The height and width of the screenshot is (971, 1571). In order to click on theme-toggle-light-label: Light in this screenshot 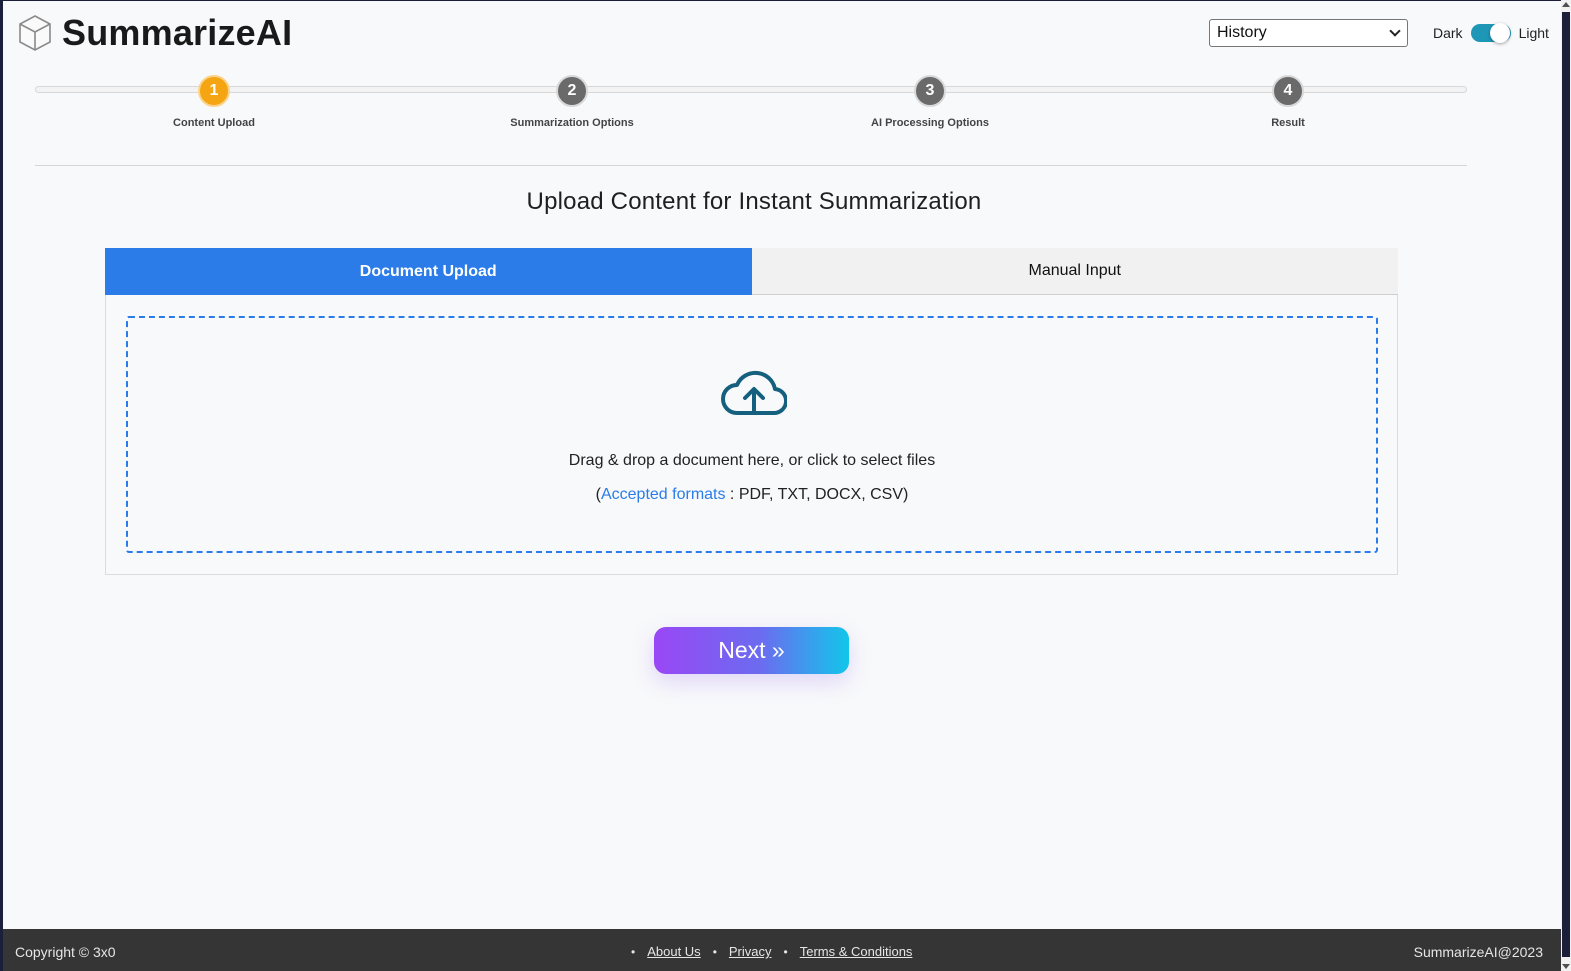, I will do `click(1533, 33)`.